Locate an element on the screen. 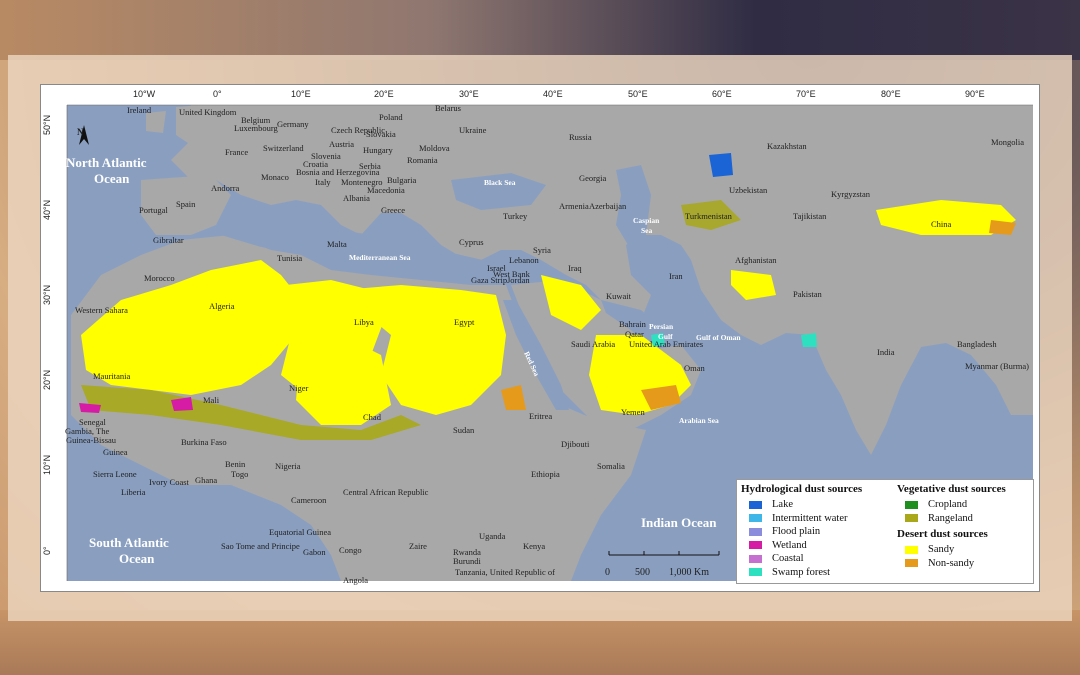  country-label: Central African Republic is located at coordinates (386, 492).